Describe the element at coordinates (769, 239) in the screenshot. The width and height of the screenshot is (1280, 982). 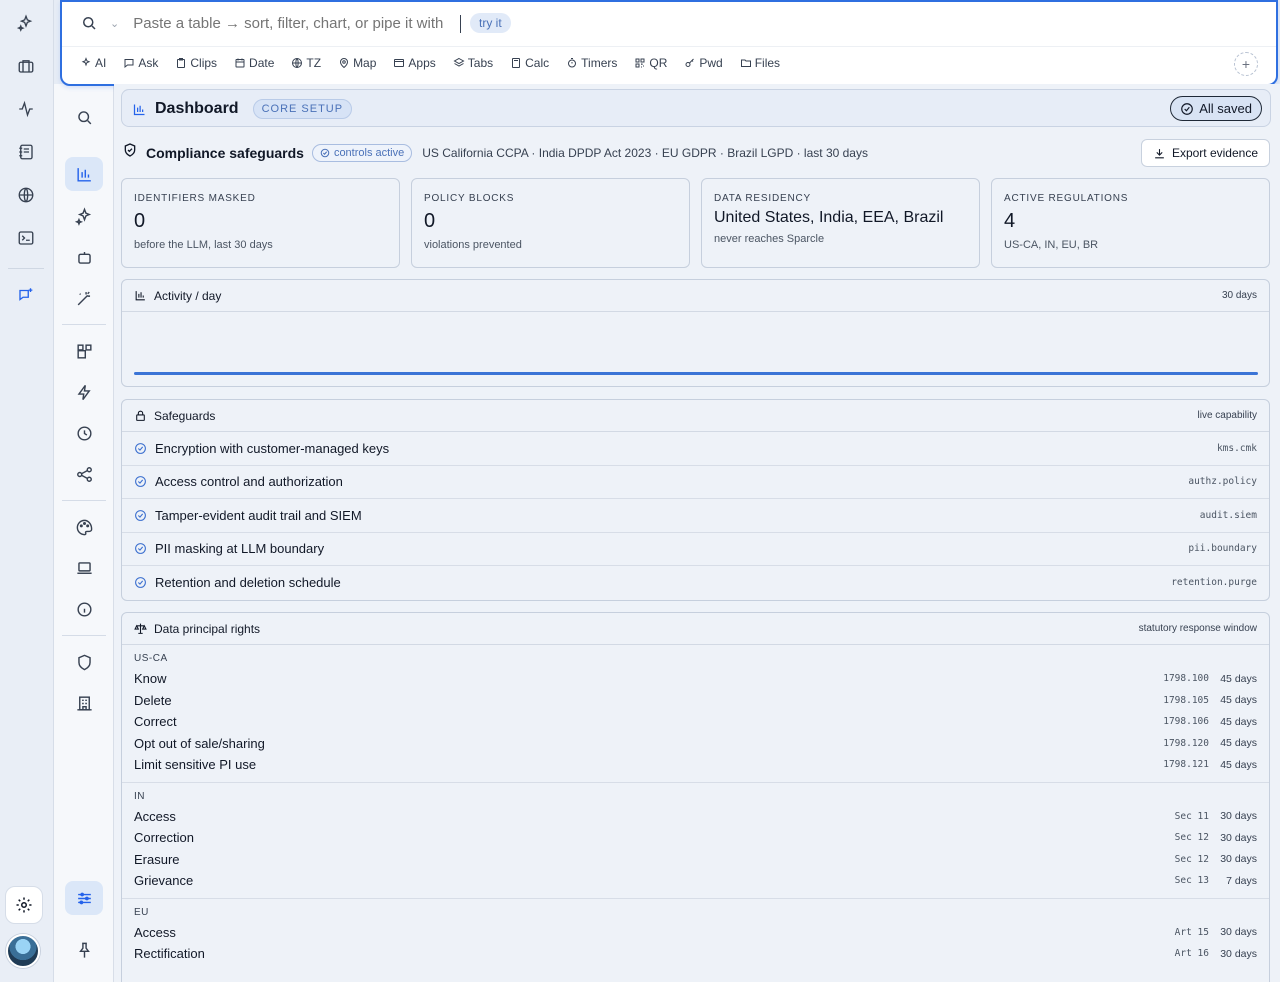
I see `card-sub: never reaches Sparcle` at that location.